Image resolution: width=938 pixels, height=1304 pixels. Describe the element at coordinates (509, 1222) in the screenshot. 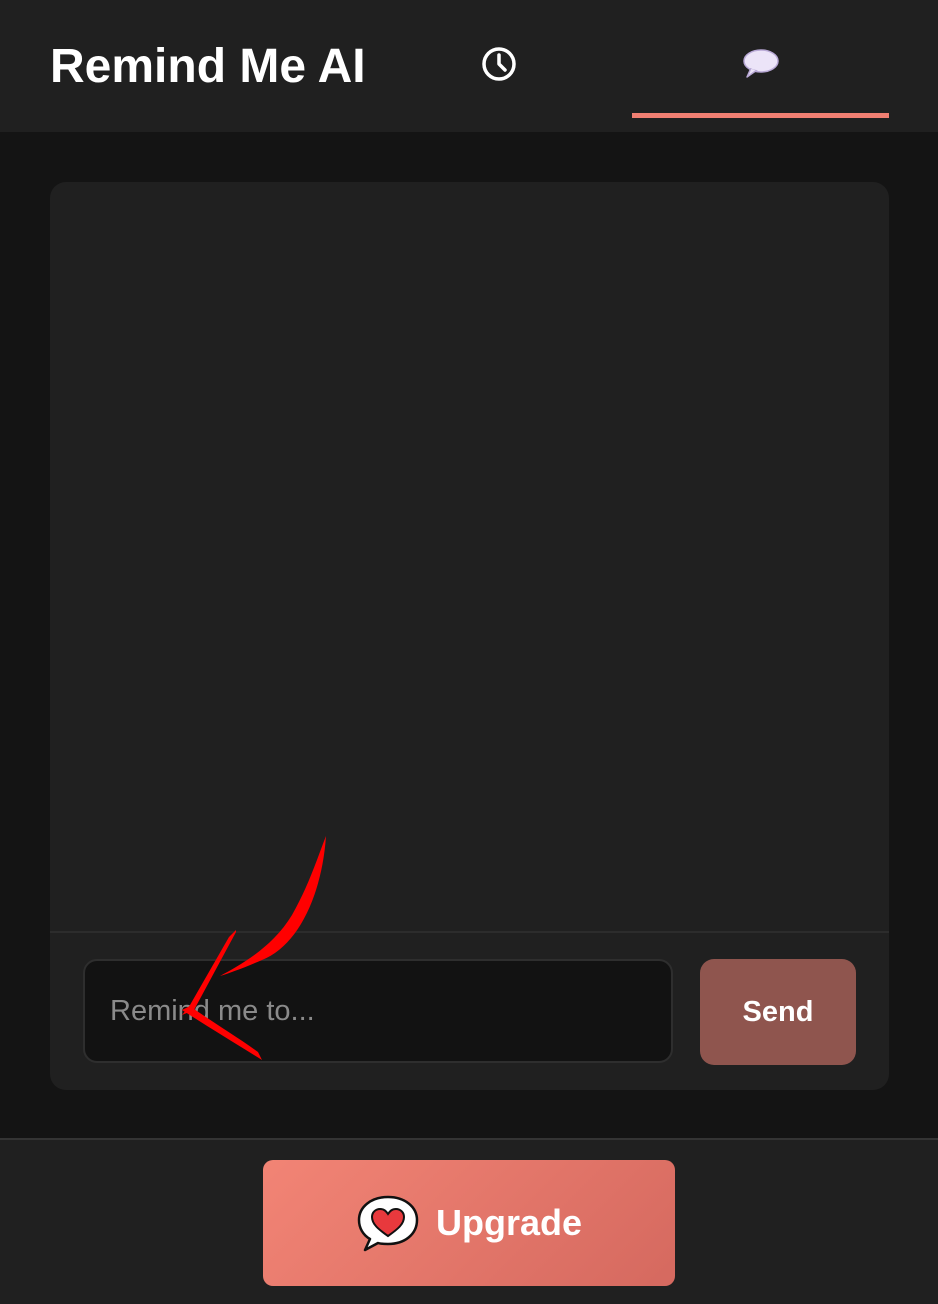

I see `upgrade-label: Upgrade` at that location.